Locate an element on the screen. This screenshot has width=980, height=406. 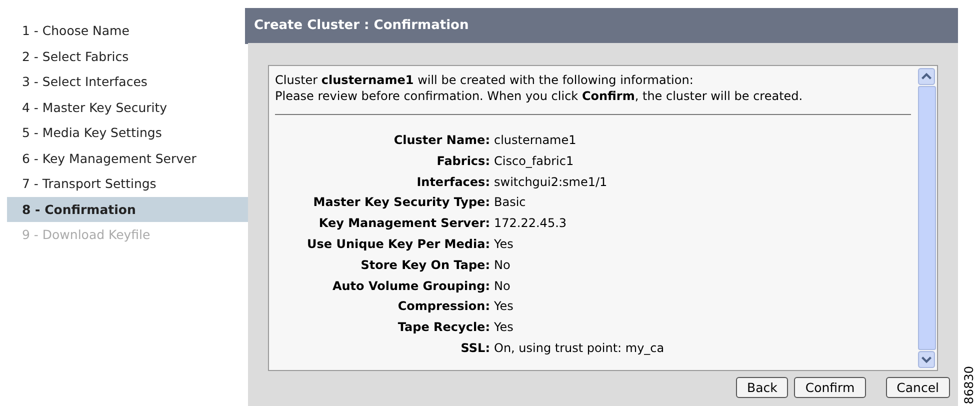
field-label: Use Unique Key Per Media: is located at coordinates (398, 244).